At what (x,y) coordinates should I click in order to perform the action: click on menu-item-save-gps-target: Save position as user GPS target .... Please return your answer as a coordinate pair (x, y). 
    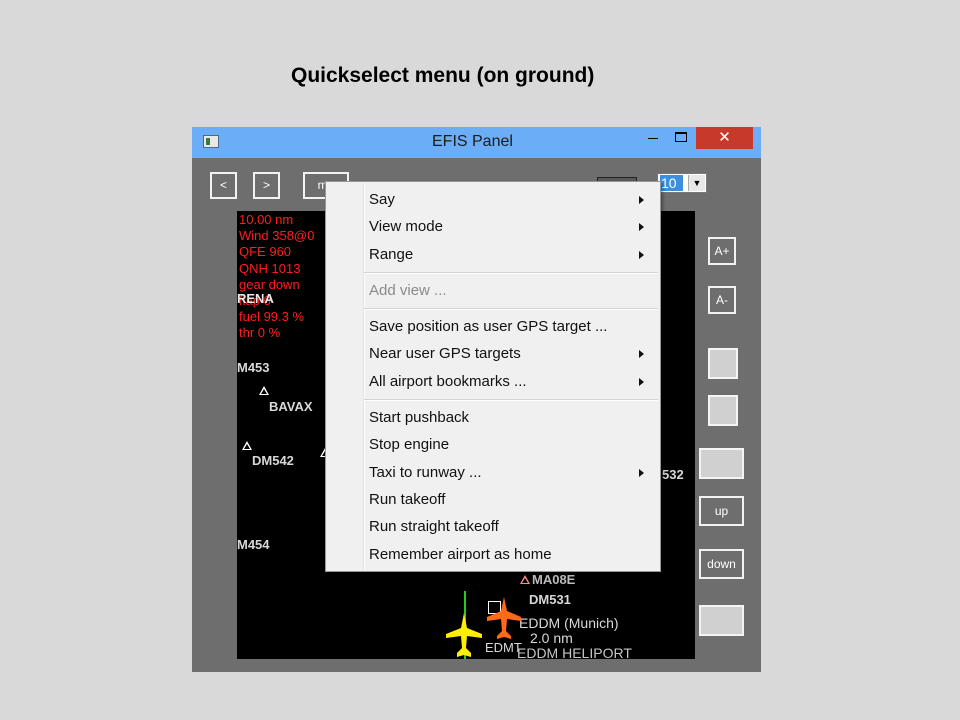
    Looking at the image, I should click on (488, 326).